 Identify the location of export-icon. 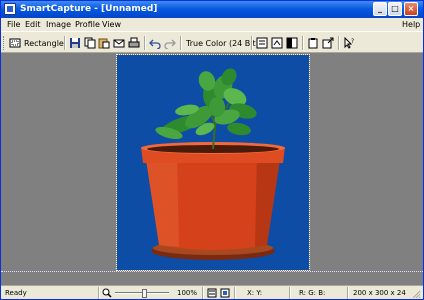
(328, 43).